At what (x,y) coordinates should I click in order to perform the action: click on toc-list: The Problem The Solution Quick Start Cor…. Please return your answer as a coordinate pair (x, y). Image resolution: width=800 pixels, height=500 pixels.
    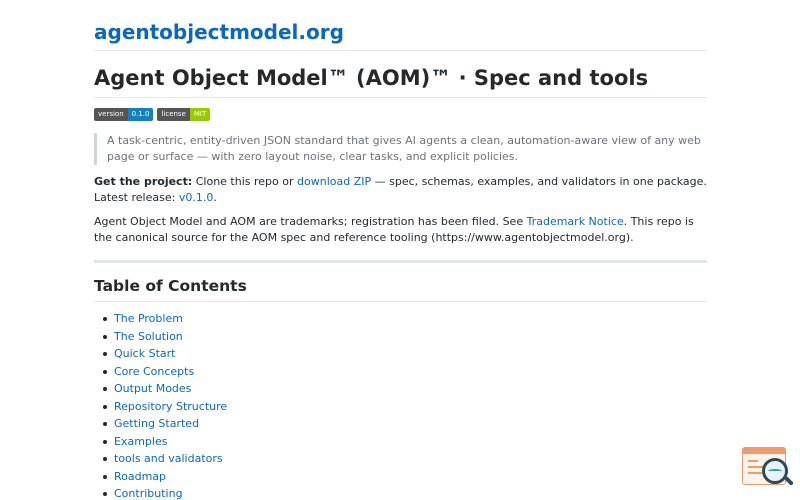
    Looking at the image, I should click on (160, 405).